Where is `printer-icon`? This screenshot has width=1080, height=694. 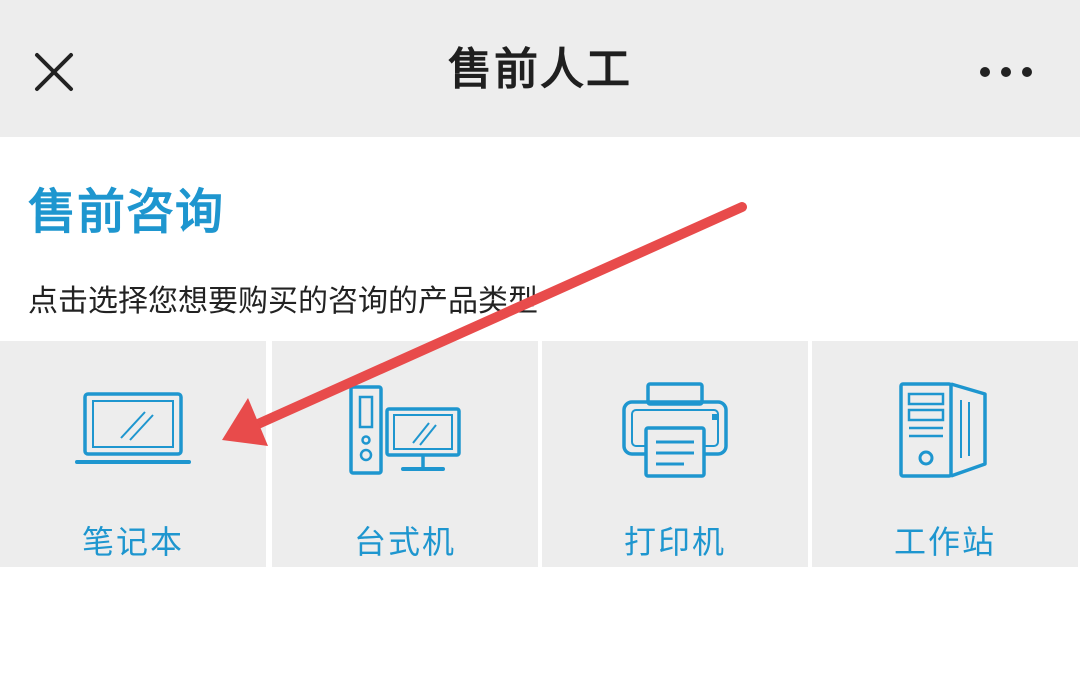
printer-icon is located at coordinates (675, 430).